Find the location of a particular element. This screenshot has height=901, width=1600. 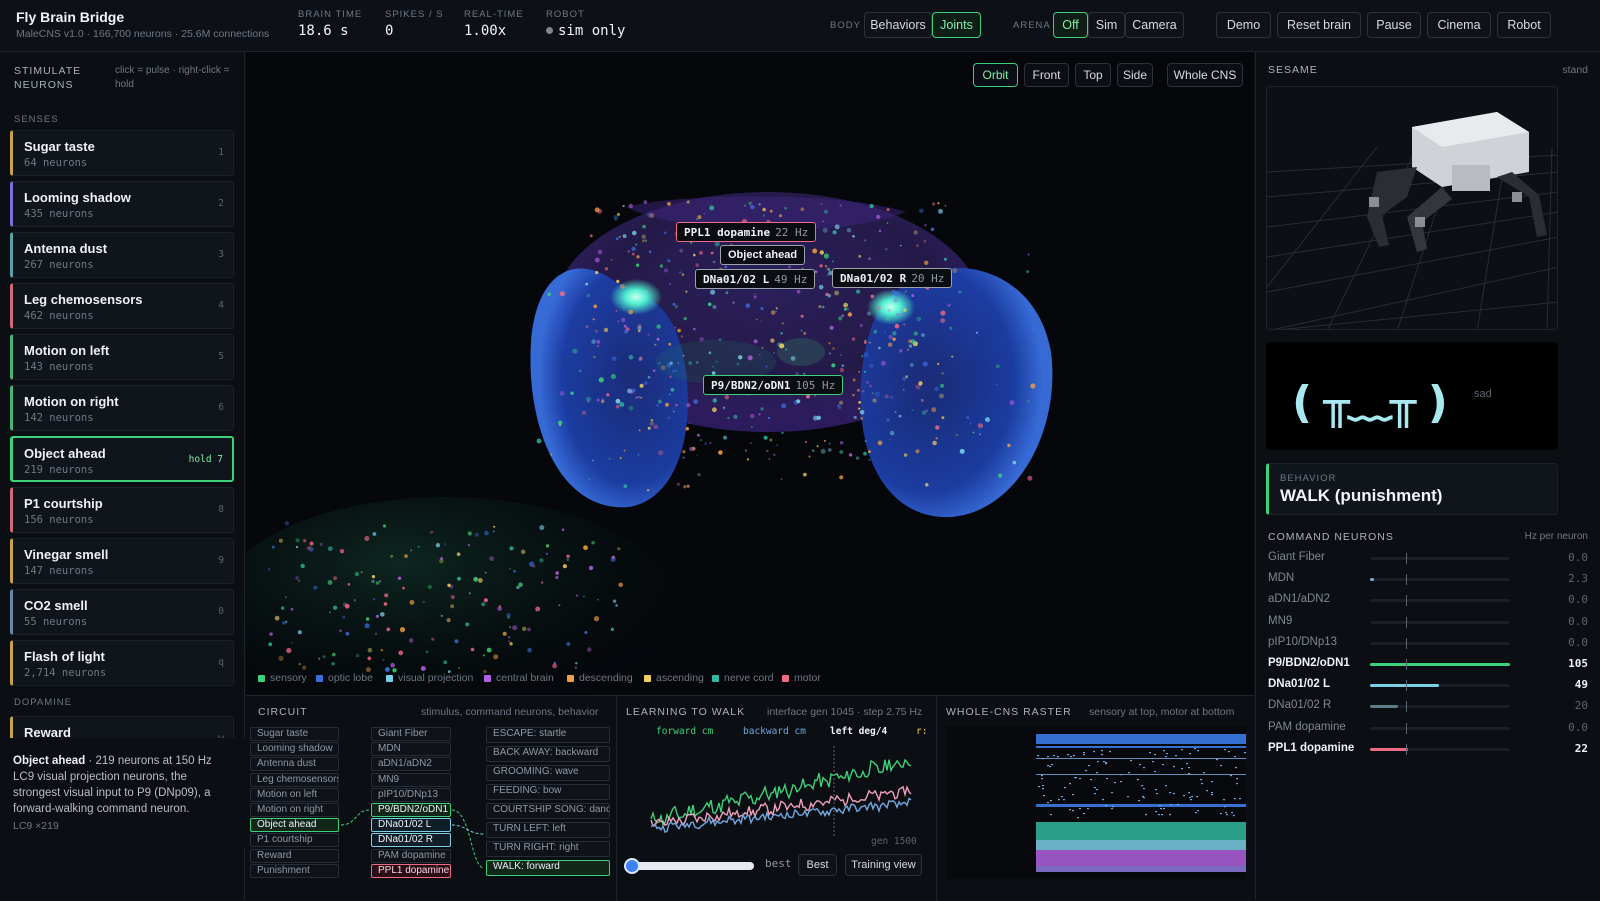

reset-brain-button: Reset brain is located at coordinates (1319, 25).